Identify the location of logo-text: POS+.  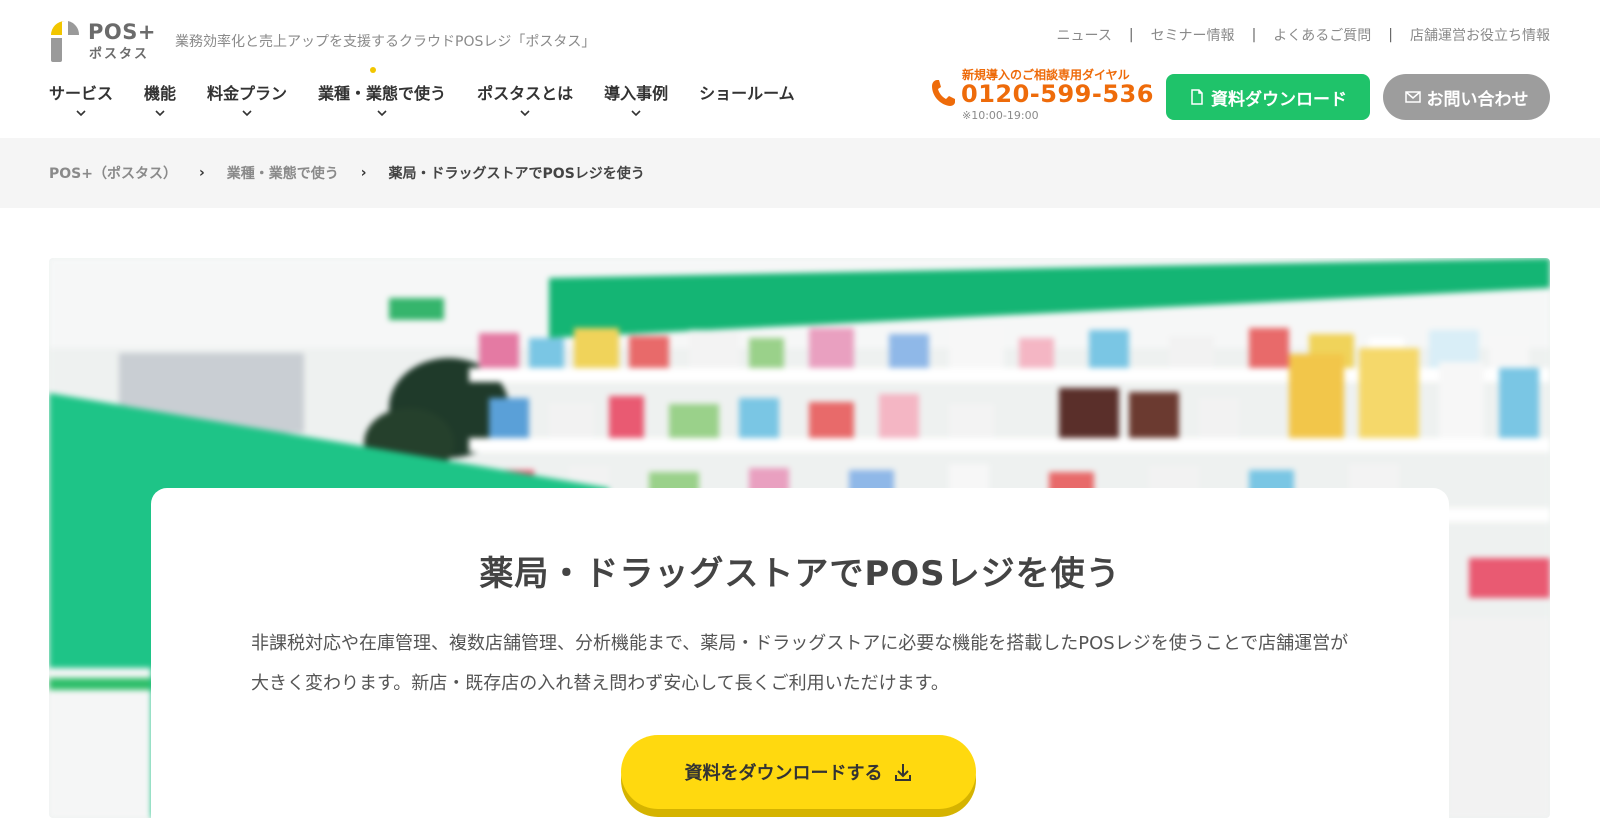
(122, 32).